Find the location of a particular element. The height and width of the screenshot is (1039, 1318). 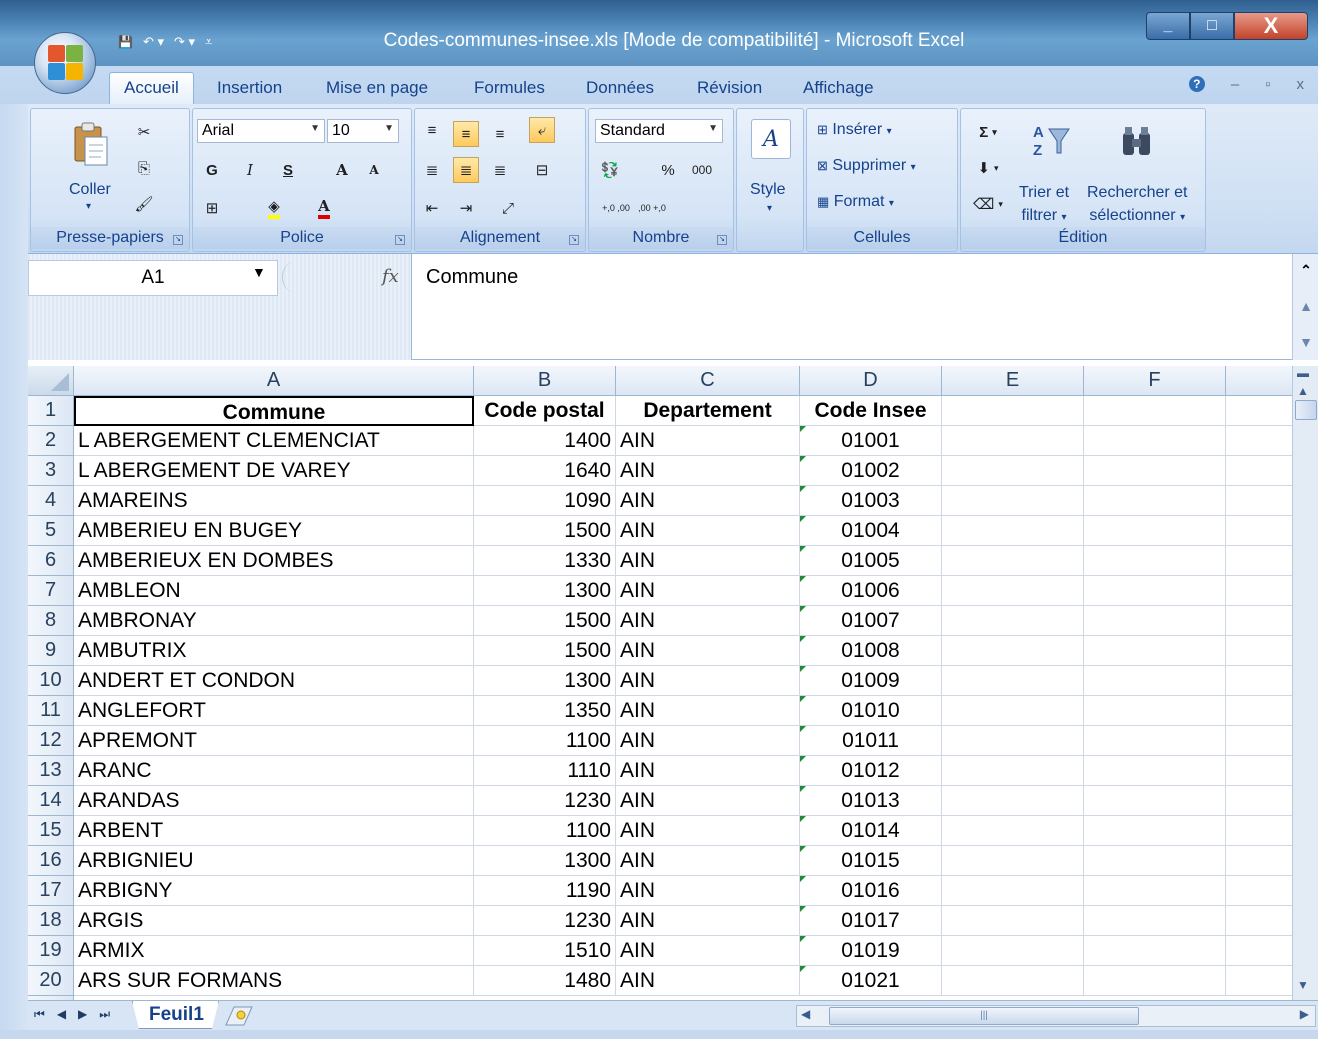

commune-cell: ARS SUR FORMANS is located at coordinates (274, 981).